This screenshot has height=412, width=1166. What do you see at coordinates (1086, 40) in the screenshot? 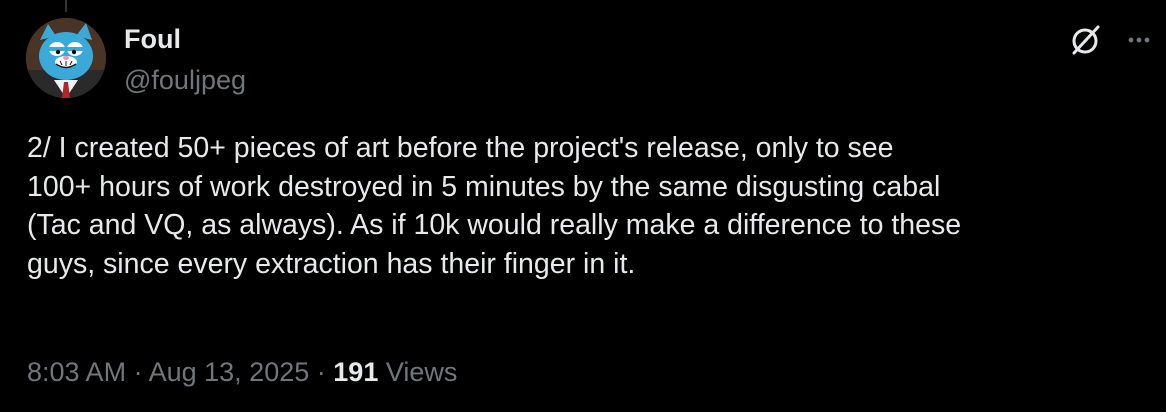
I see `grok-icon` at bounding box center [1086, 40].